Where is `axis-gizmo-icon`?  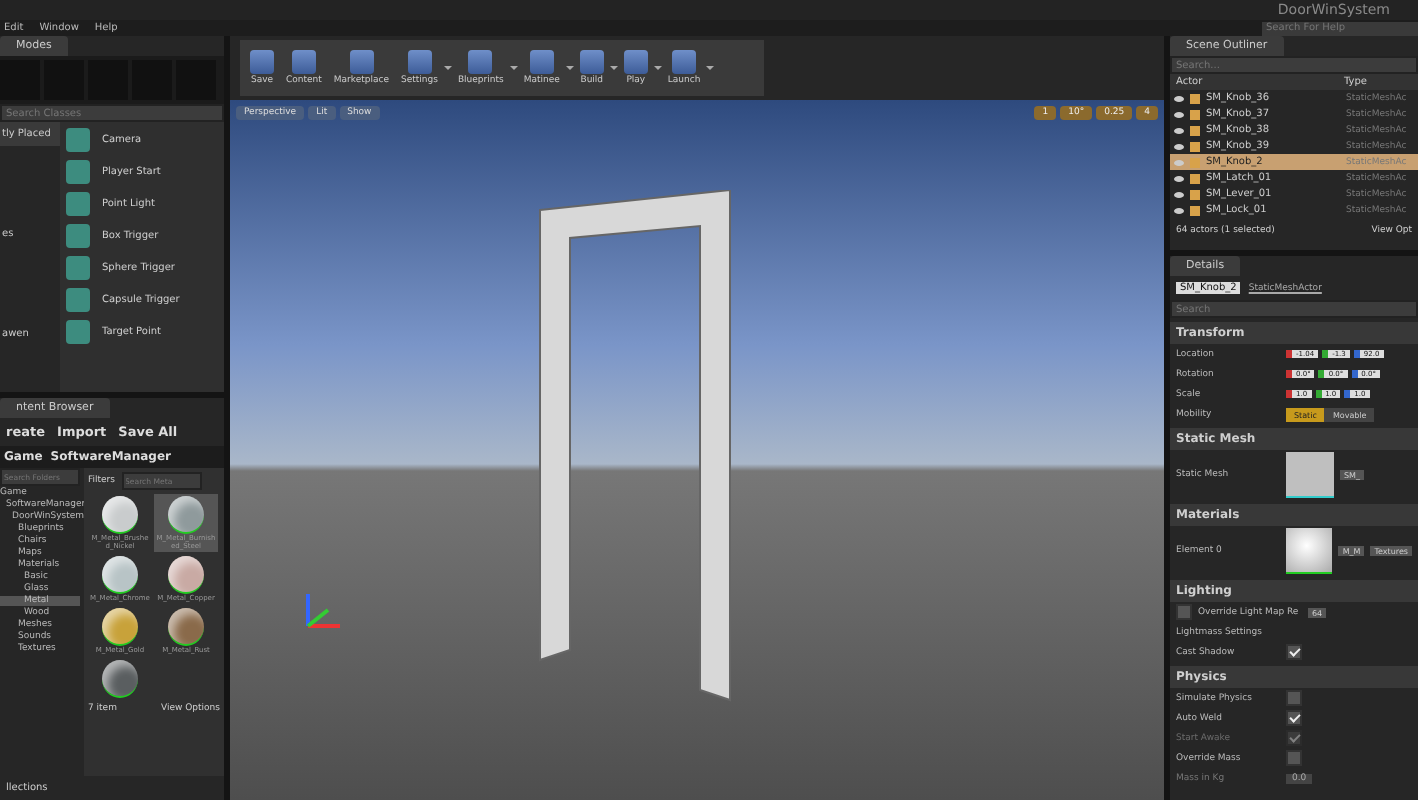 axis-gizmo-icon is located at coordinates (322, 612).